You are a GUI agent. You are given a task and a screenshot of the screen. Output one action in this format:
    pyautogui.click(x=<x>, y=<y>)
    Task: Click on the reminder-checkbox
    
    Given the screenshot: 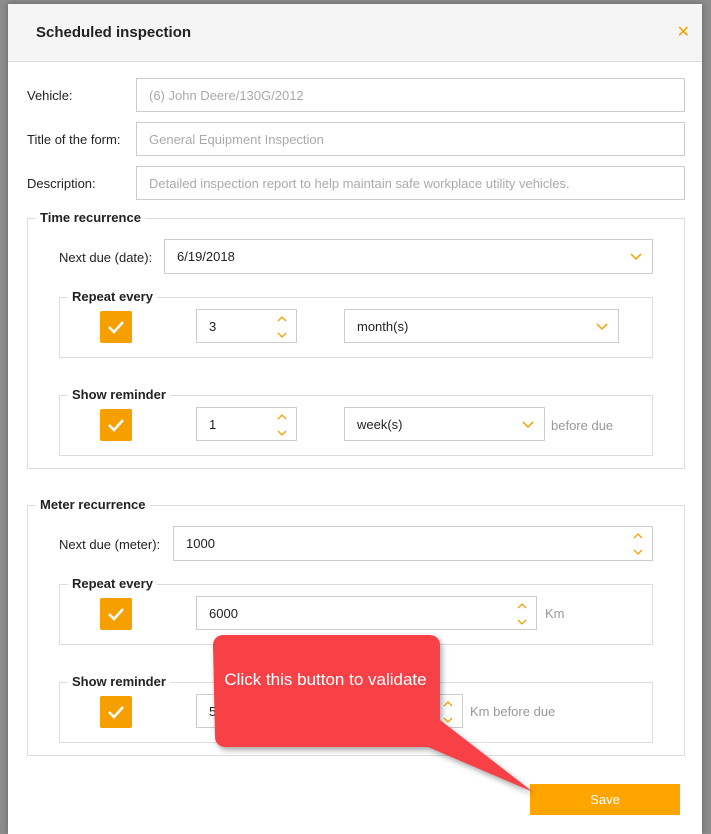 What is the action you would take?
    pyautogui.click(x=116, y=425)
    